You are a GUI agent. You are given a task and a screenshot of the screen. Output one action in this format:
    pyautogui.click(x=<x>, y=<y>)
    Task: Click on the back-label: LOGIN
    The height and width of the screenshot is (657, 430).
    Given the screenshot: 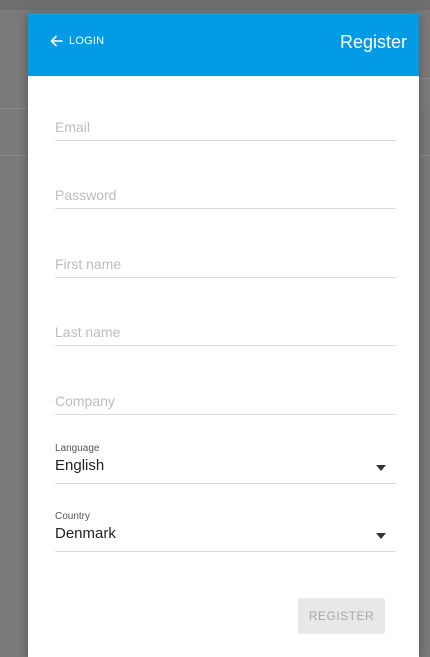 What is the action you would take?
    pyautogui.click(x=87, y=41)
    